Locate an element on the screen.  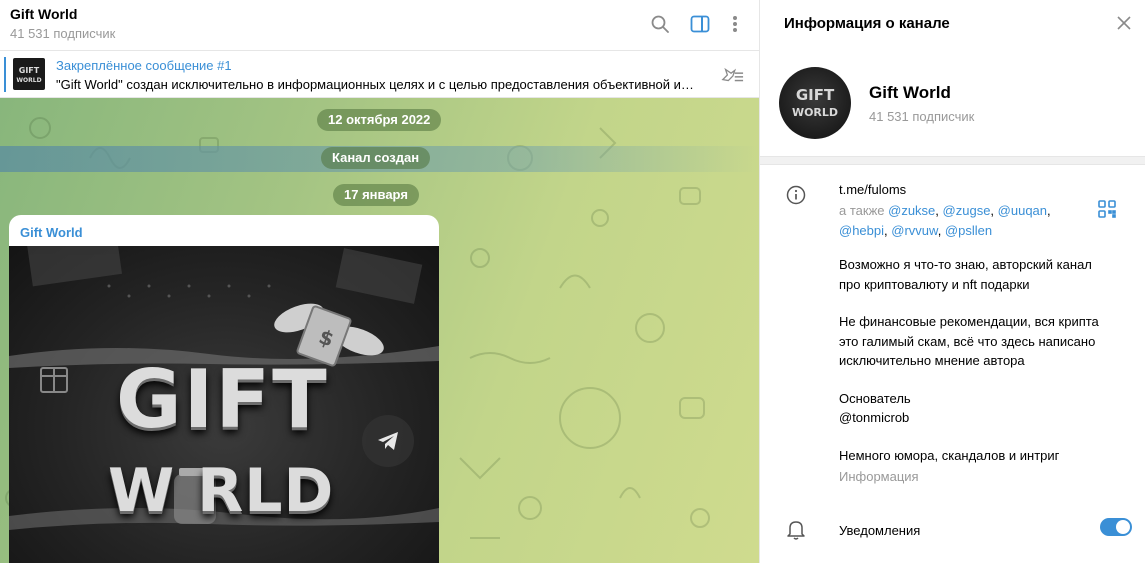
pinned-indicator is located at coordinates (5, 74).